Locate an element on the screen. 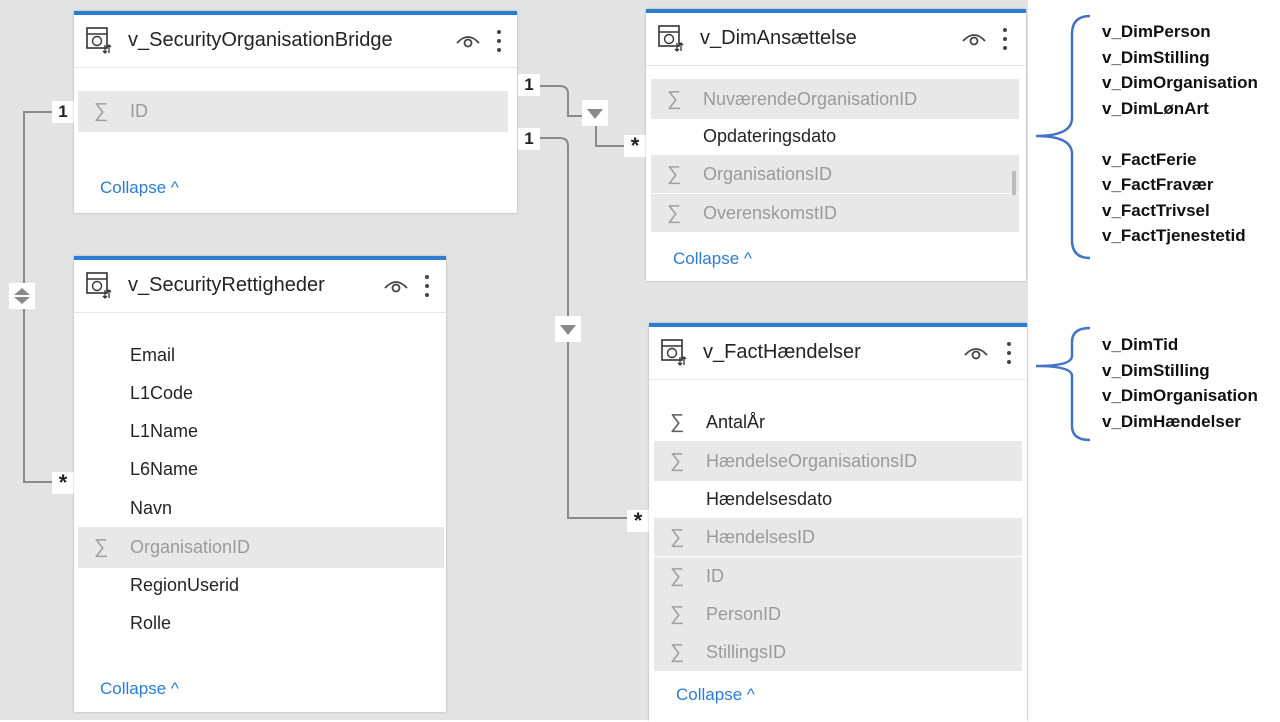 This screenshot has height=722, width=1280. field-row: ∑ HændelsesID is located at coordinates (838, 537).